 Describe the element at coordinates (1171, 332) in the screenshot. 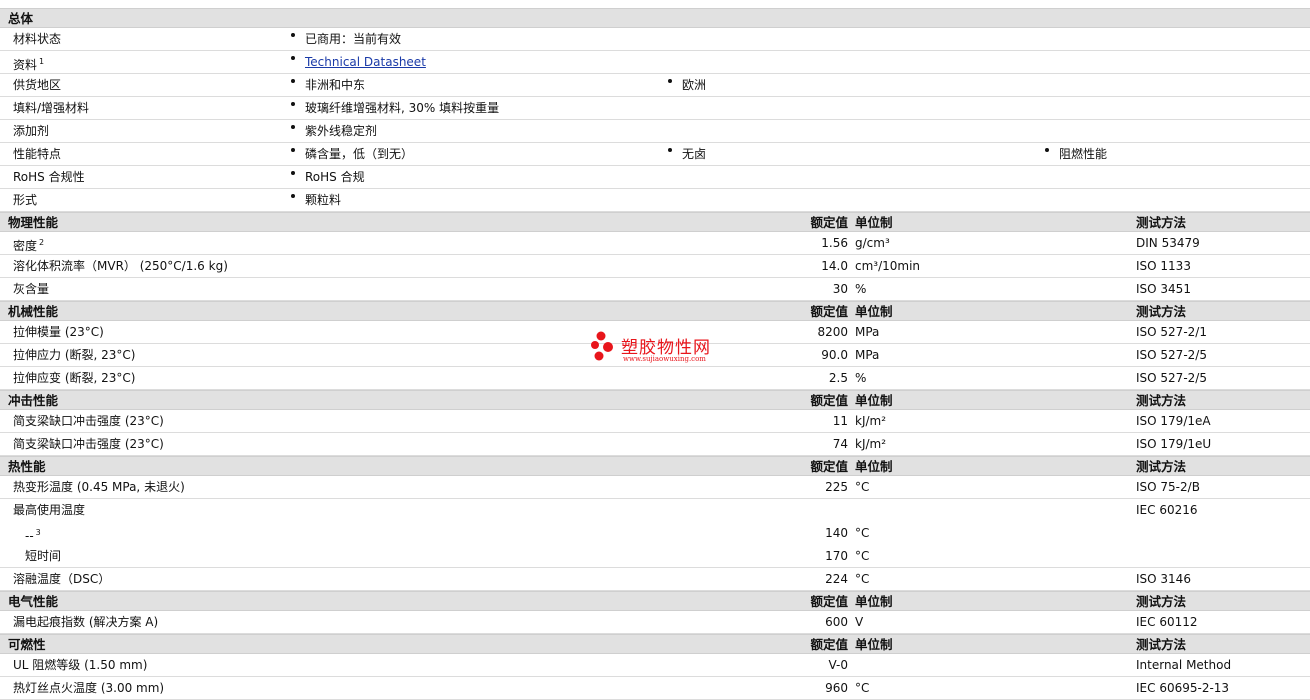

I see `property-test-method: ISO 527-2/1` at that location.